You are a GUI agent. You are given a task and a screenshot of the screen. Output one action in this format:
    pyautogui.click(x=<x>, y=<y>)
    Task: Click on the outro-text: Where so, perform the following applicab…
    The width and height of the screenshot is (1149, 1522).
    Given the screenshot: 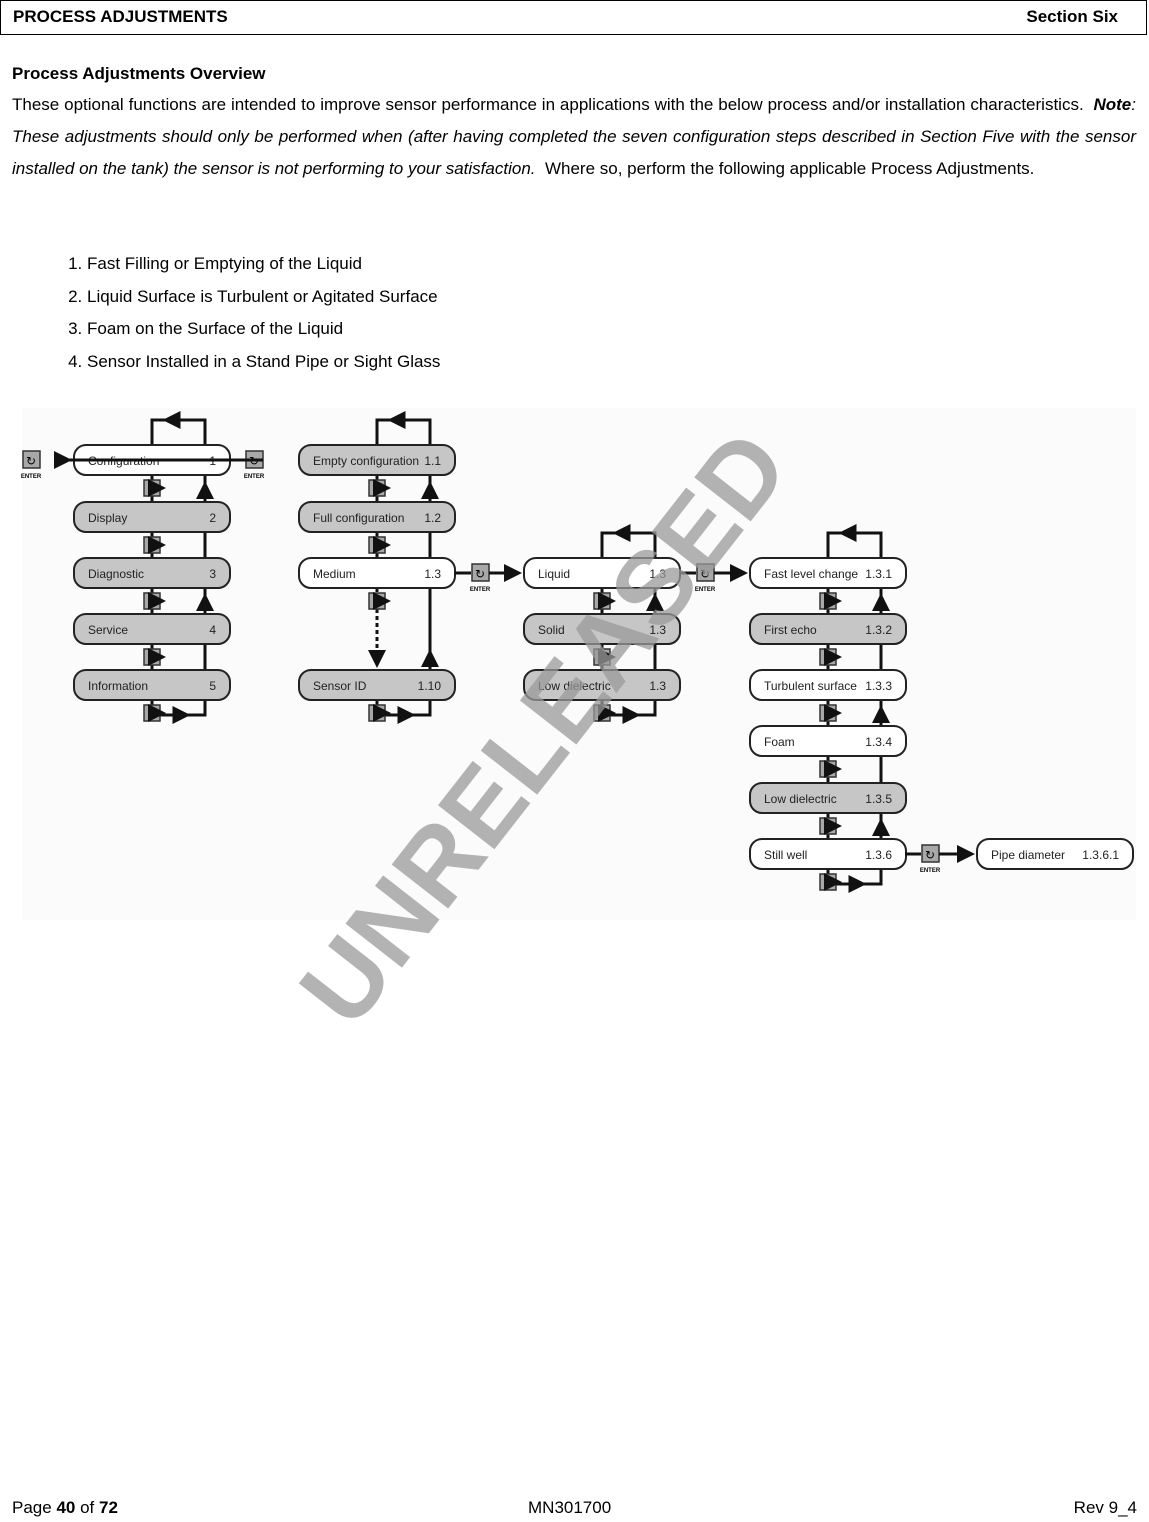 What is the action you would take?
    pyautogui.click(x=789, y=168)
    